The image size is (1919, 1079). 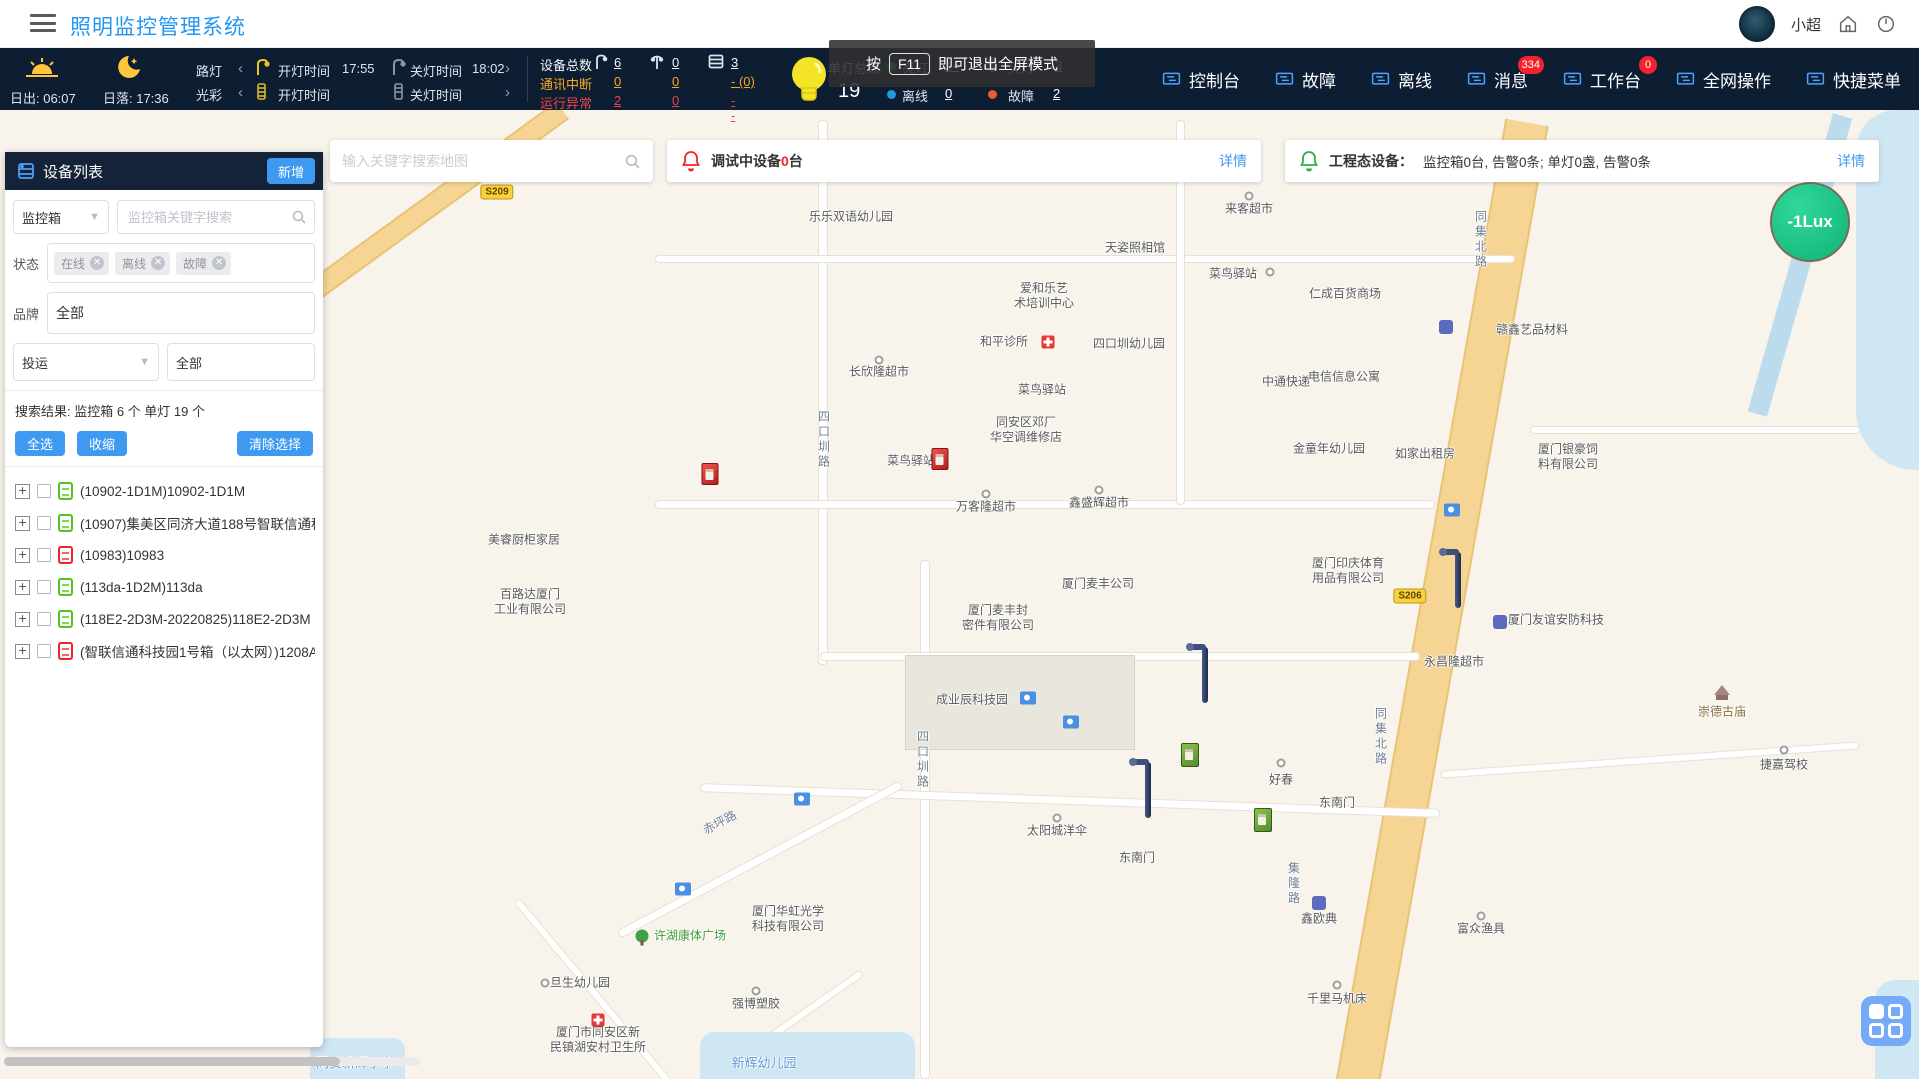 I want to click on device-tree-row: (118E2-2D3M-20220825)118E2-2D3M, so click(x=165, y=619).